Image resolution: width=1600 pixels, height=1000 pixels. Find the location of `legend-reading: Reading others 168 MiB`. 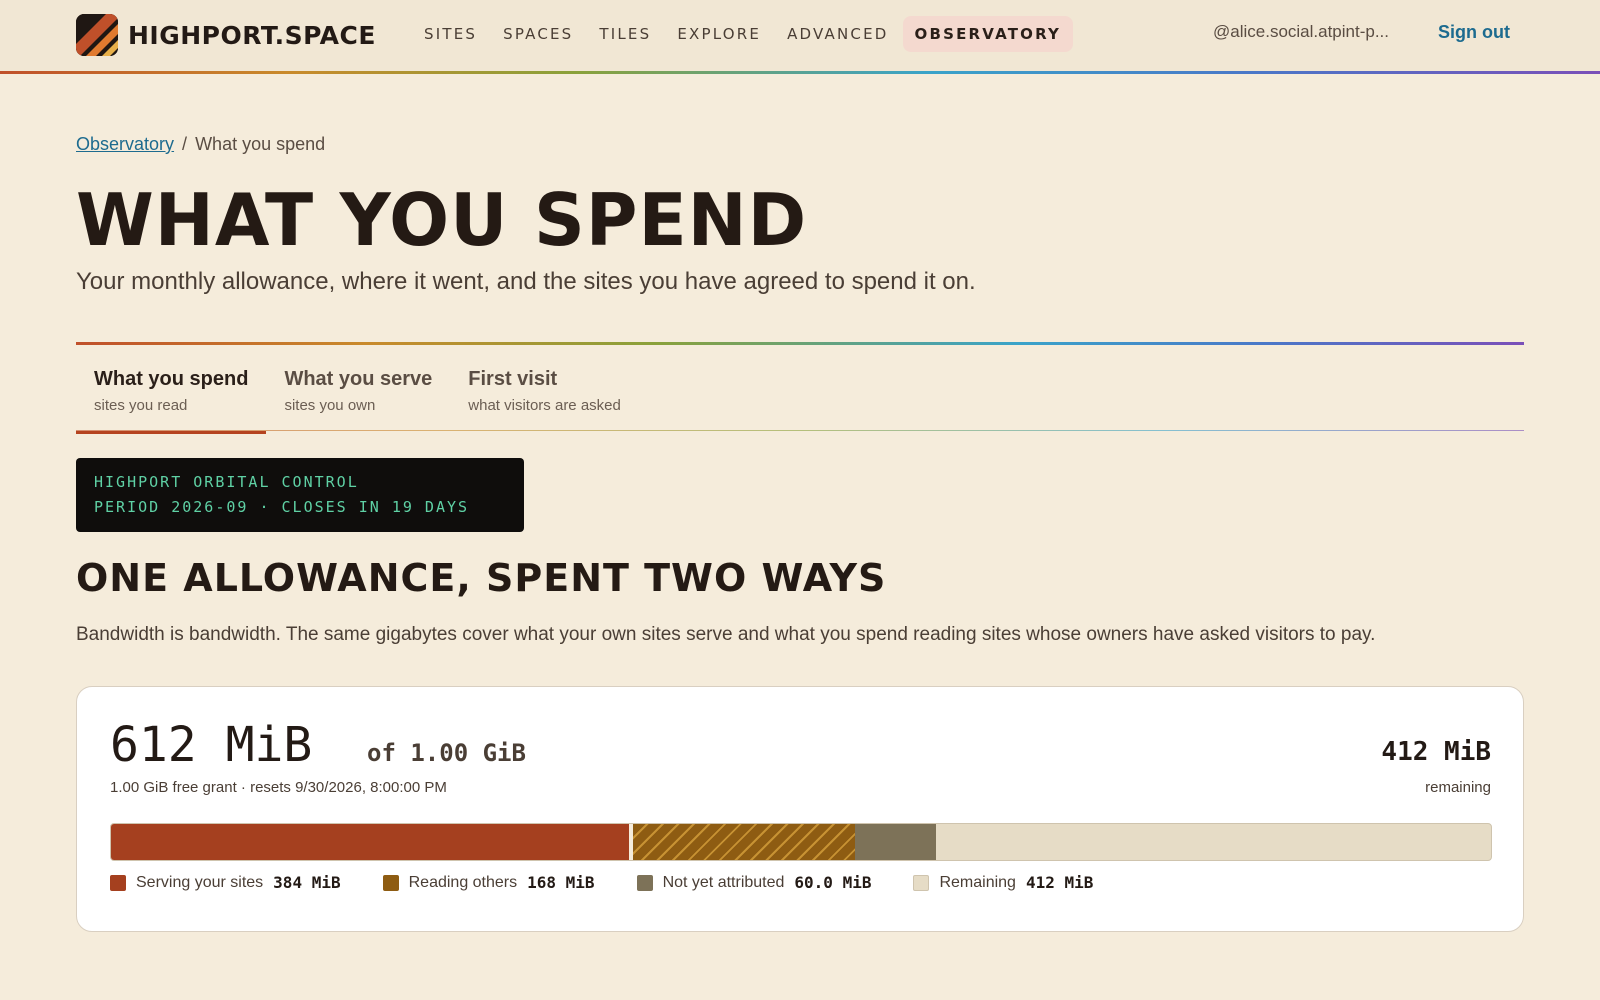

legend-reading: Reading others 168 MiB is located at coordinates (488, 882).